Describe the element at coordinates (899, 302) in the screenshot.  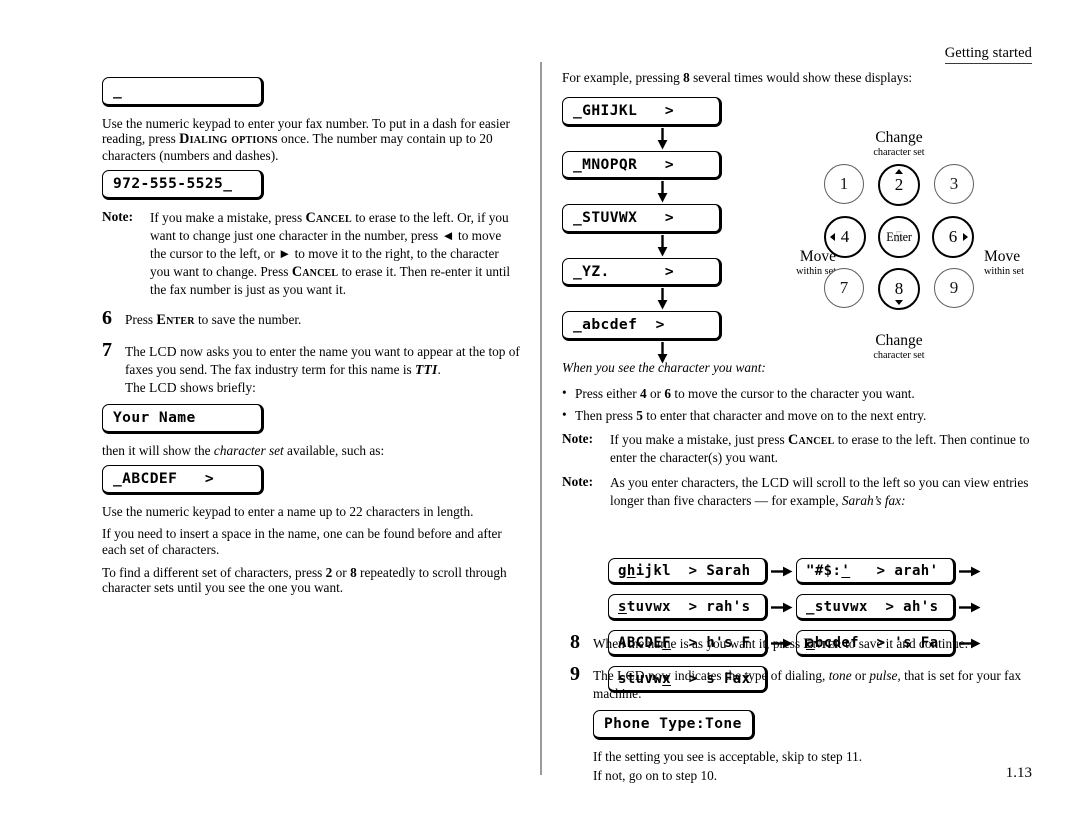
I see `triangle-down-icon` at that location.